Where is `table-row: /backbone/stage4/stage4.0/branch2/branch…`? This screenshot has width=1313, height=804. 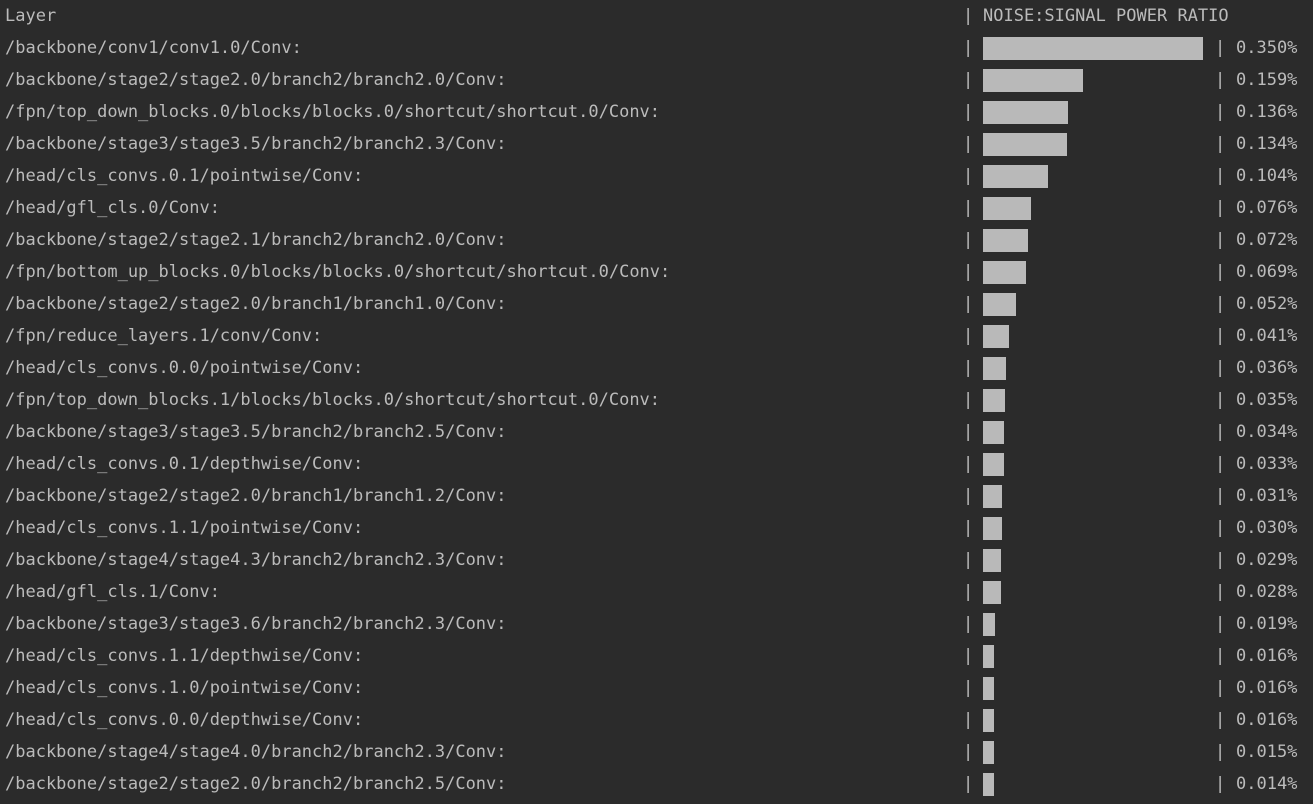 table-row: /backbone/stage4/stage4.0/branch2/branch… is located at coordinates (656, 752).